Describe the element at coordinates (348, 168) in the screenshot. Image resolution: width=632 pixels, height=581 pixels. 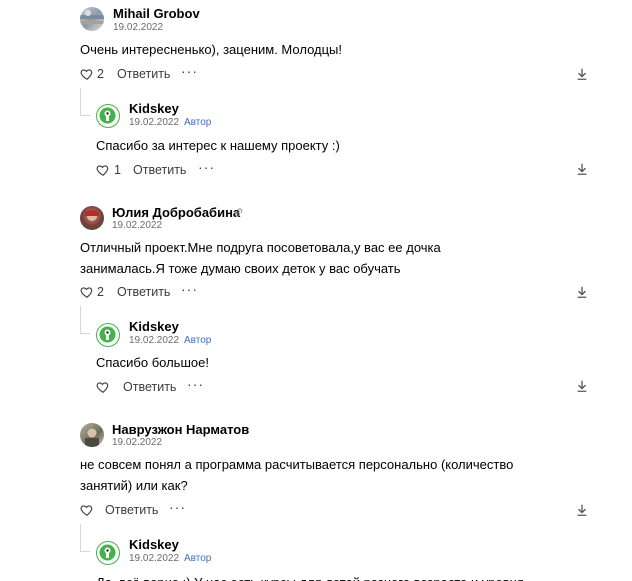
I see `reply-actions: 1 Ответить ···` at that location.